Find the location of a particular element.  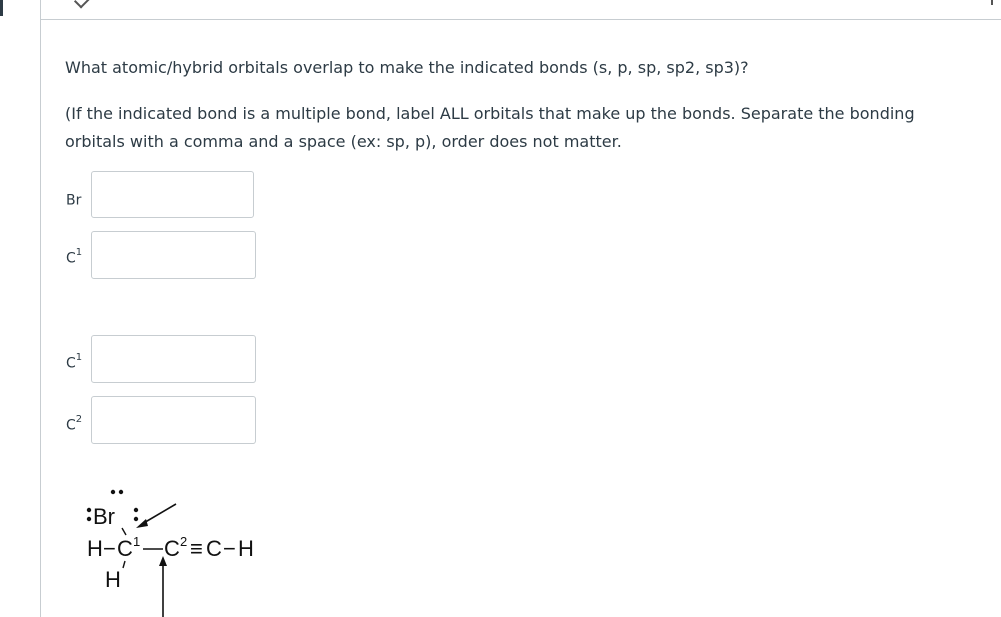

answer-label-br: Br is located at coordinates (74, 200).